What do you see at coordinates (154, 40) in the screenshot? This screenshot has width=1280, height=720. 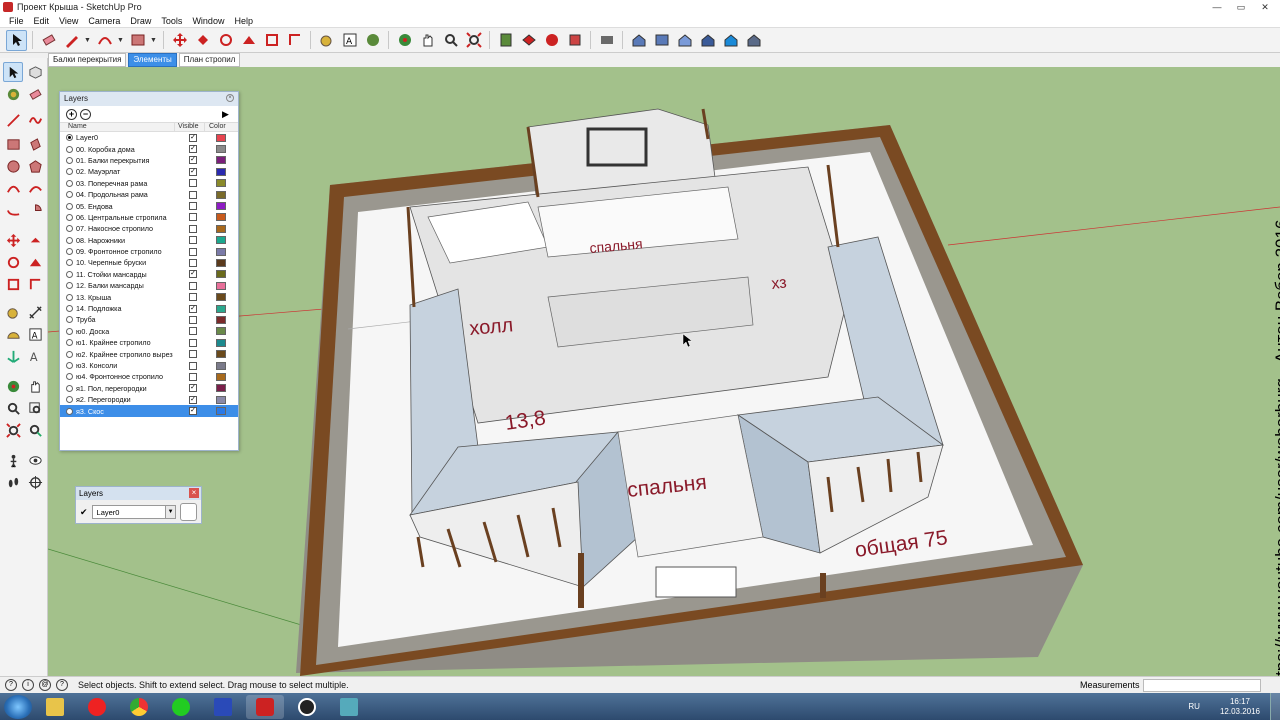 I see `chevron-down-icon: ▼` at bounding box center [154, 40].